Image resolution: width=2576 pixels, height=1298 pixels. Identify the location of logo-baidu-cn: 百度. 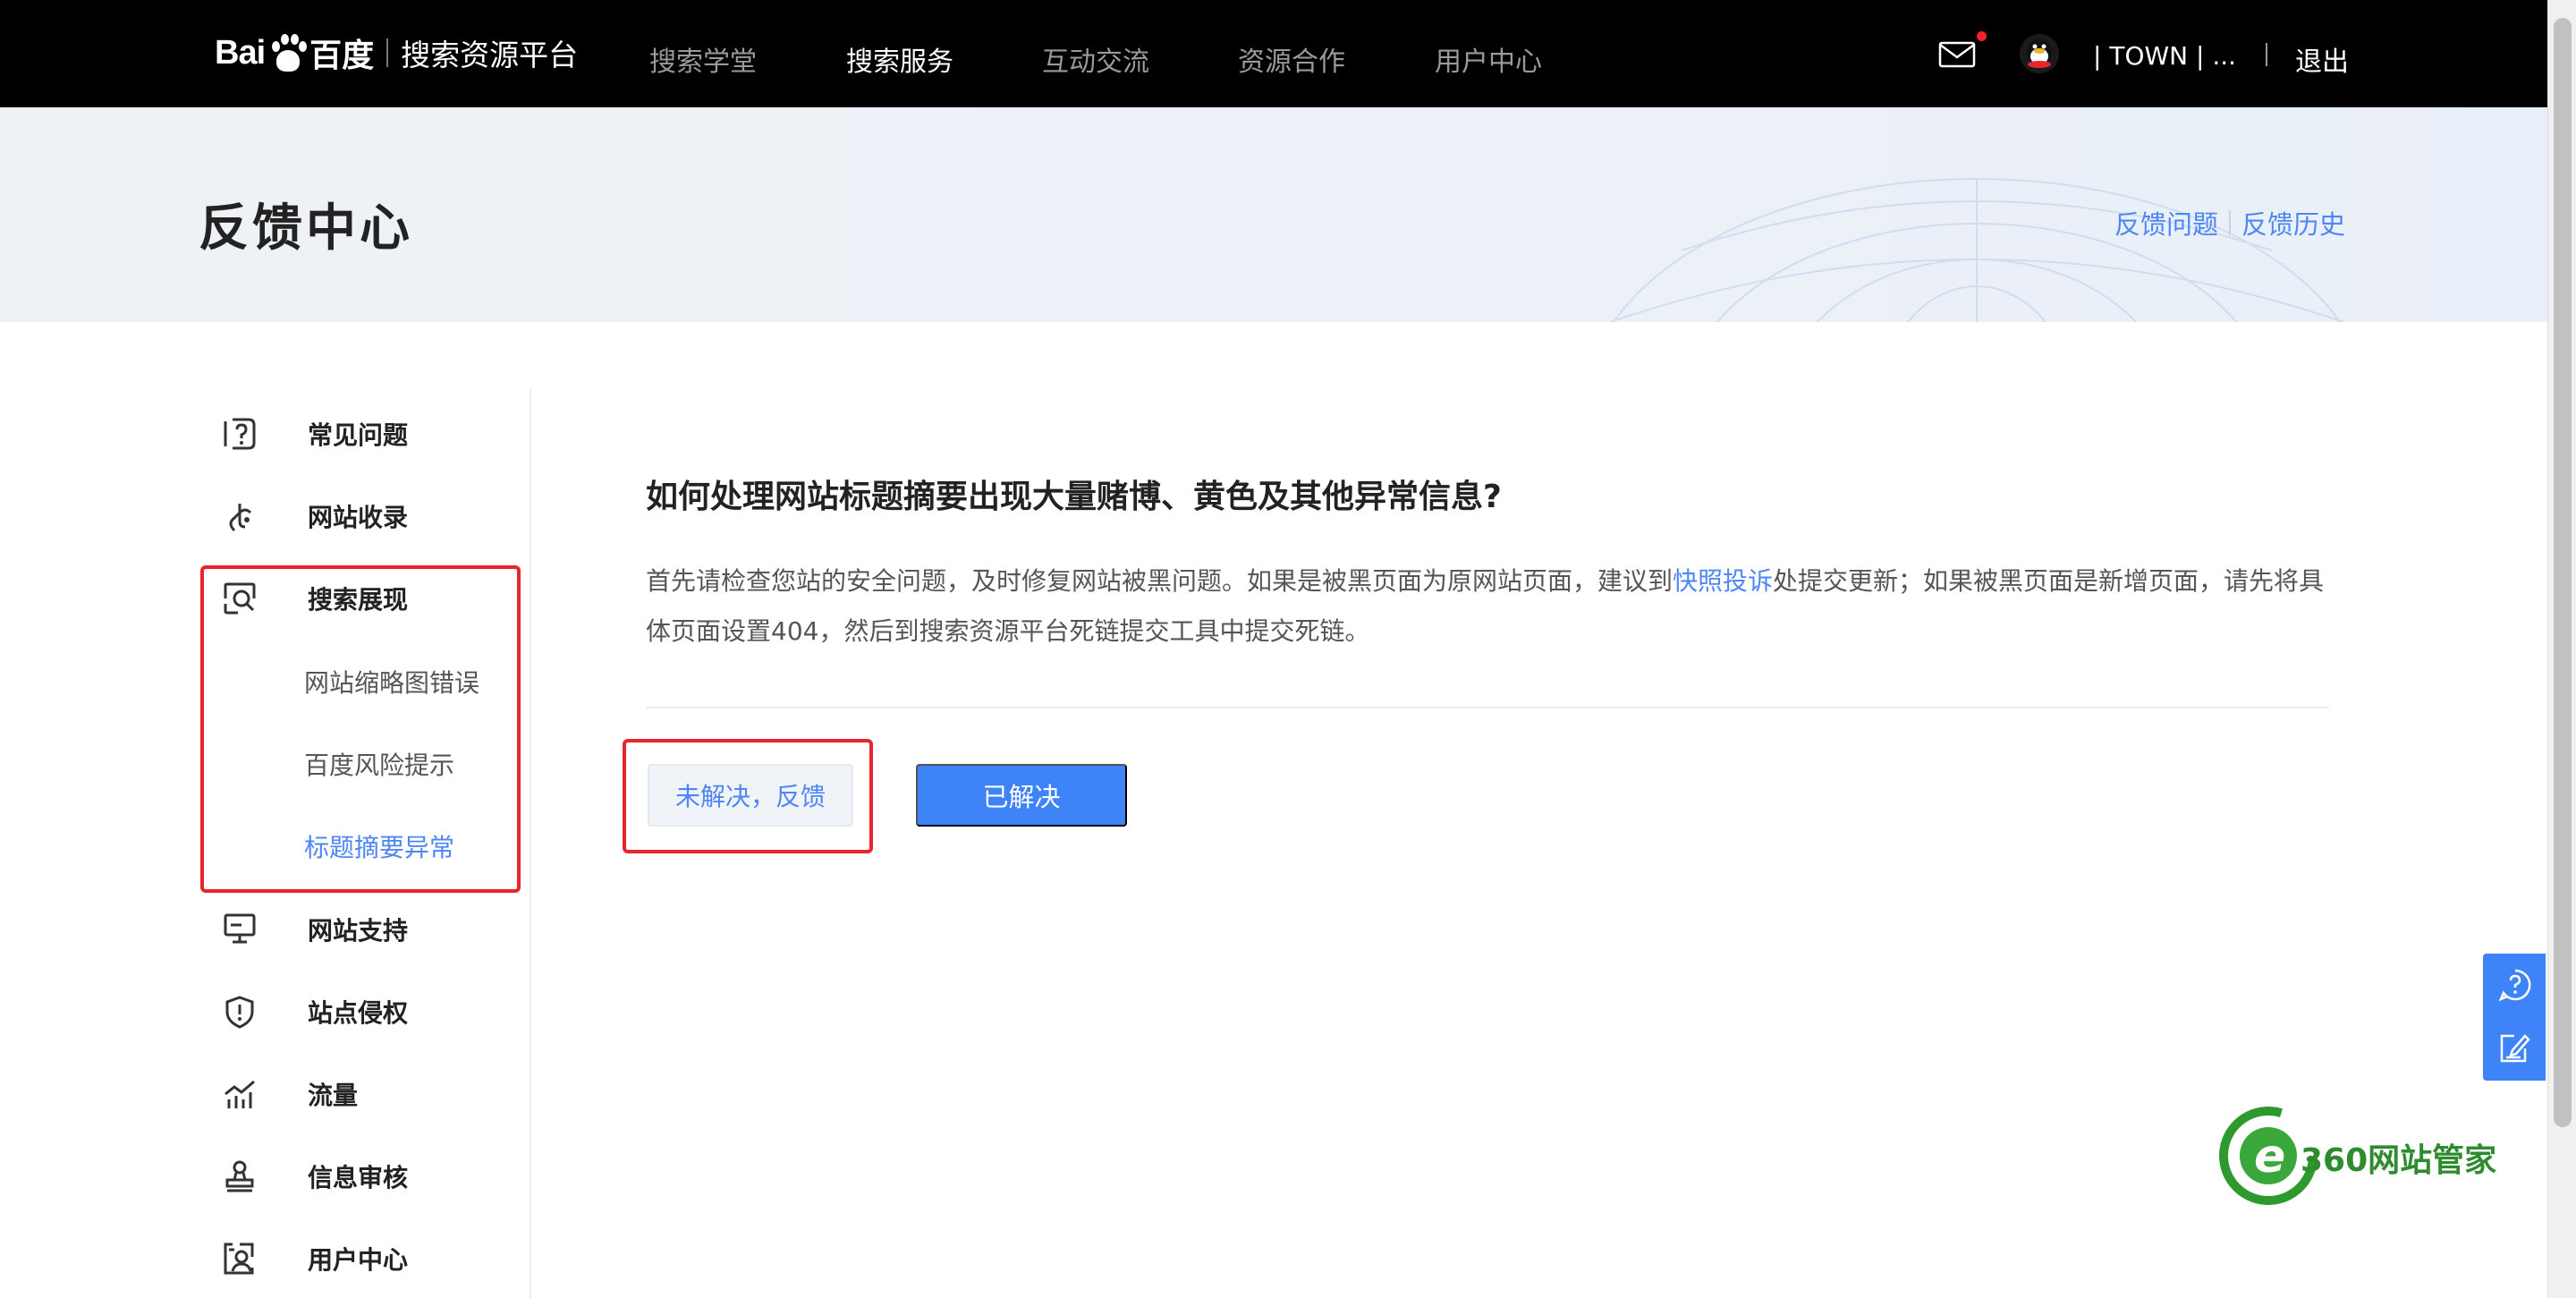
(342, 55).